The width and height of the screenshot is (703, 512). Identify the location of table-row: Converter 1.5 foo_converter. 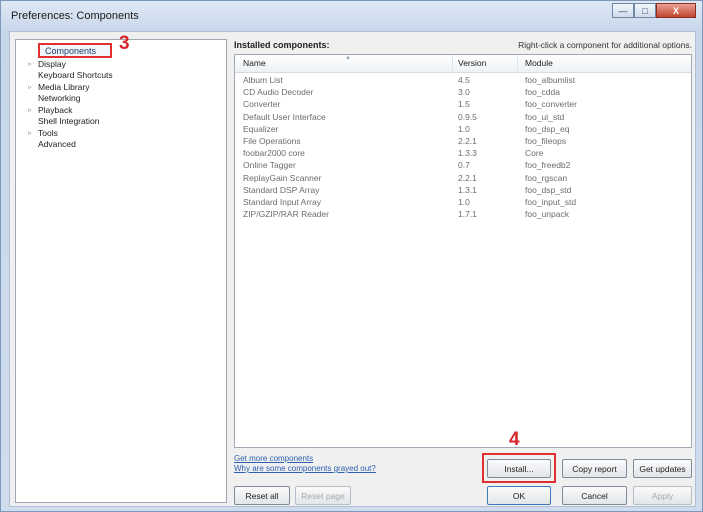
(463, 104).